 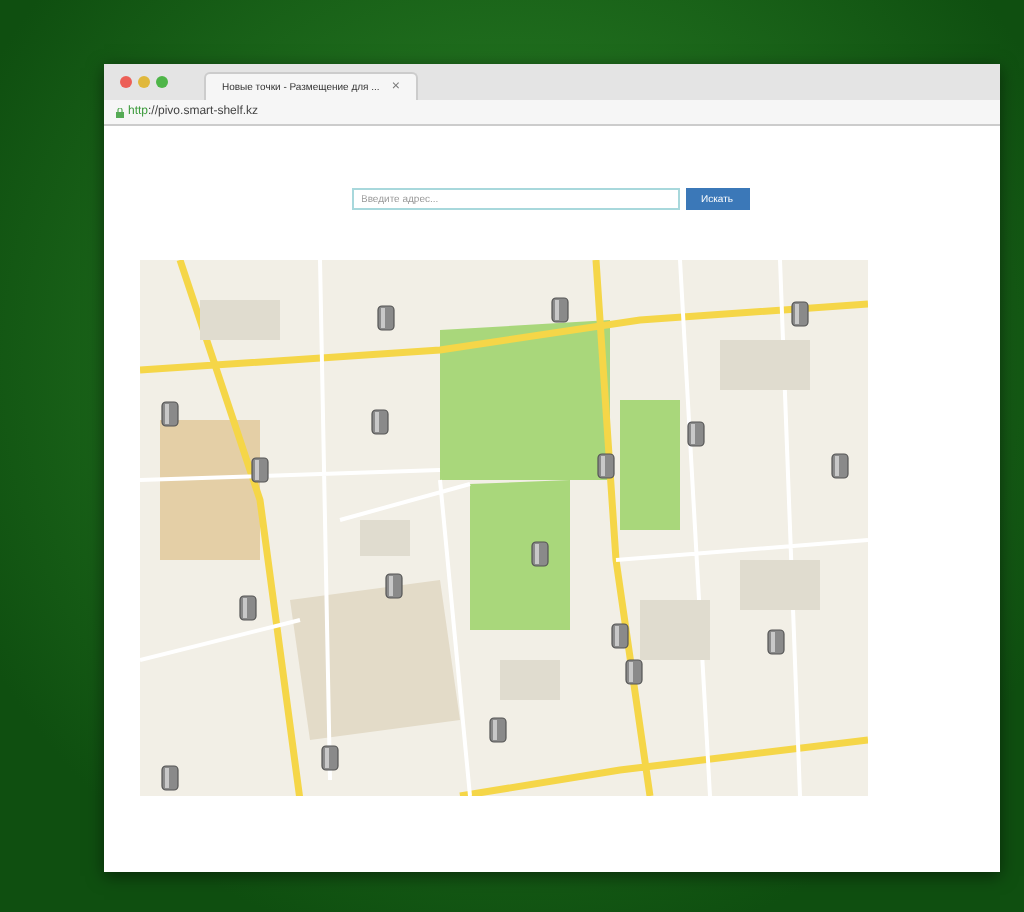 What do you see at coordinates (126, 82) in the screenshot?
I see `close-dot-icon` at bounding box center [126, 82].